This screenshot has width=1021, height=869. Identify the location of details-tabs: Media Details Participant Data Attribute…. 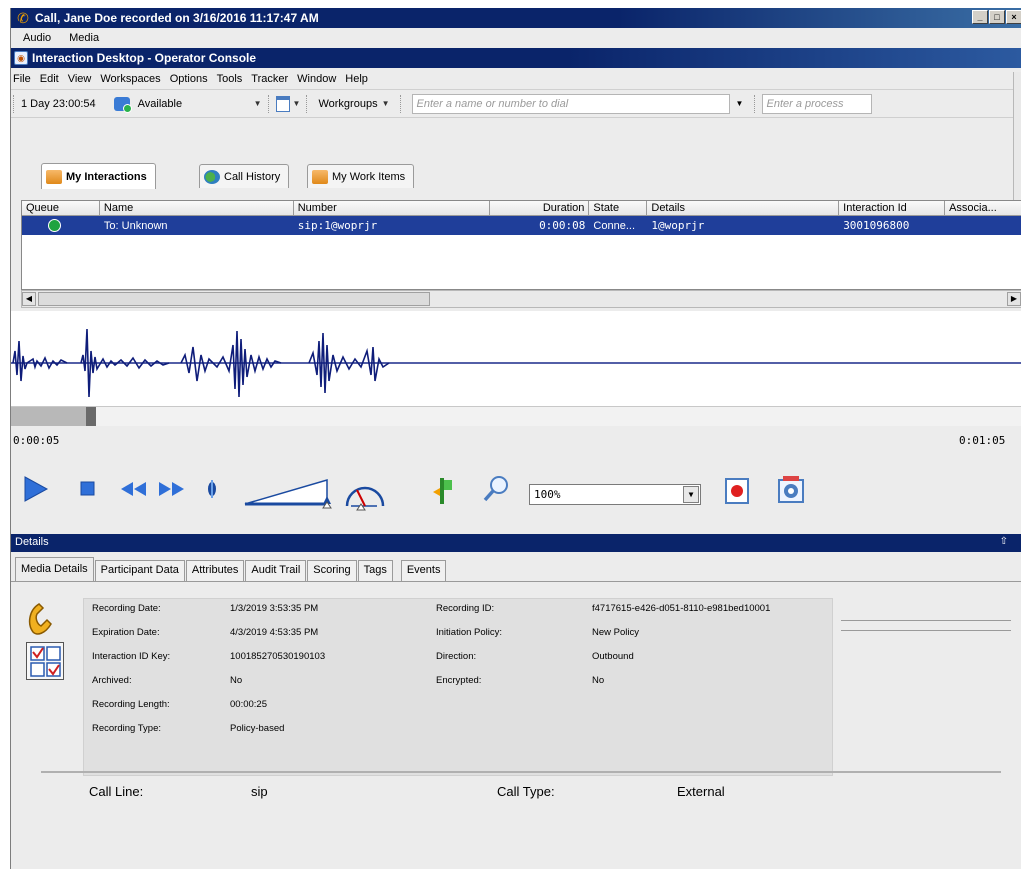
(516, 569).